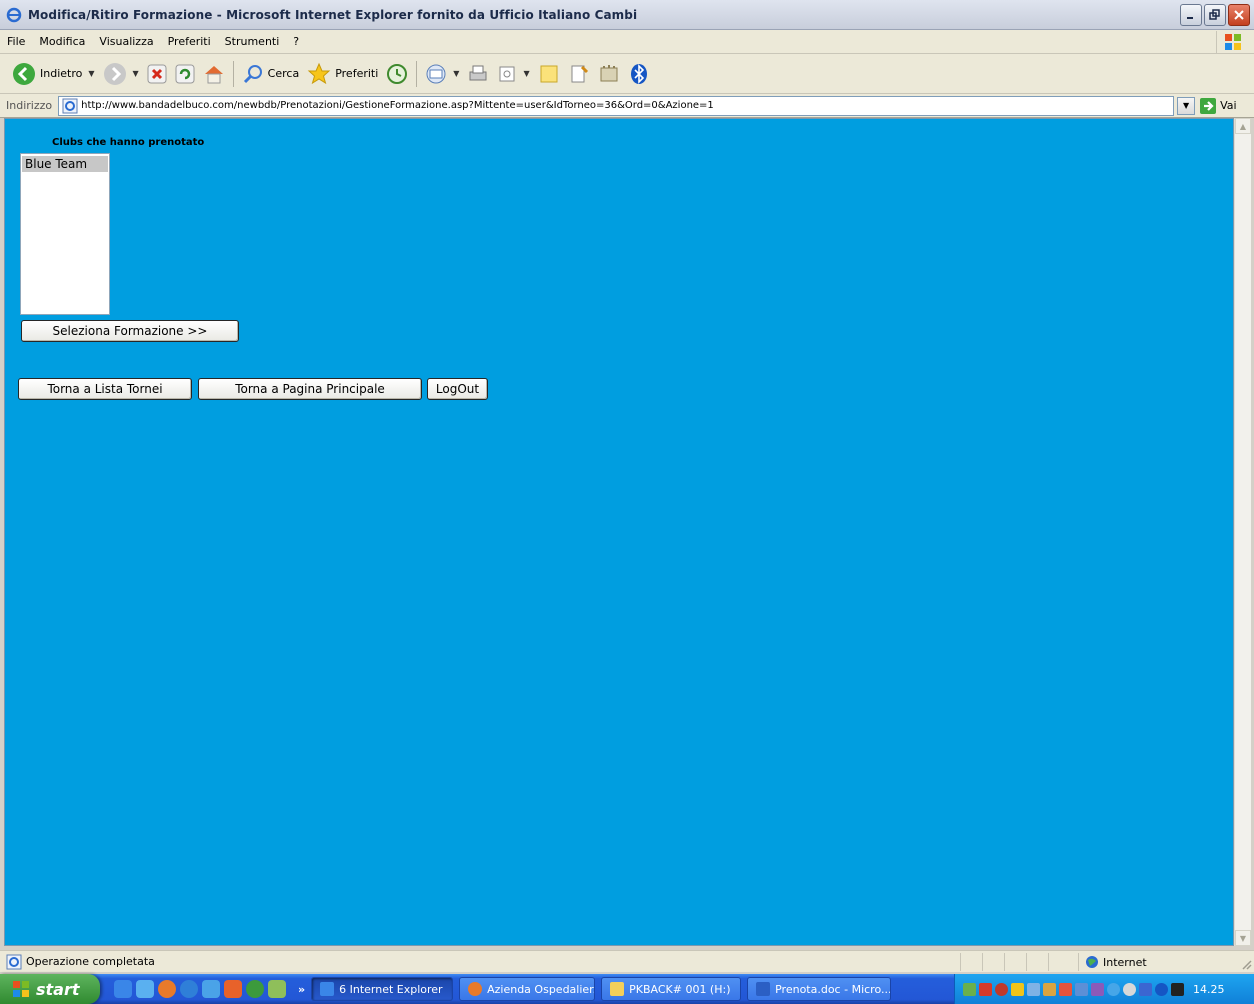 The width and height of the screenshot is (1254, 1004). I want to click on refresh-button, so click(185, 74).